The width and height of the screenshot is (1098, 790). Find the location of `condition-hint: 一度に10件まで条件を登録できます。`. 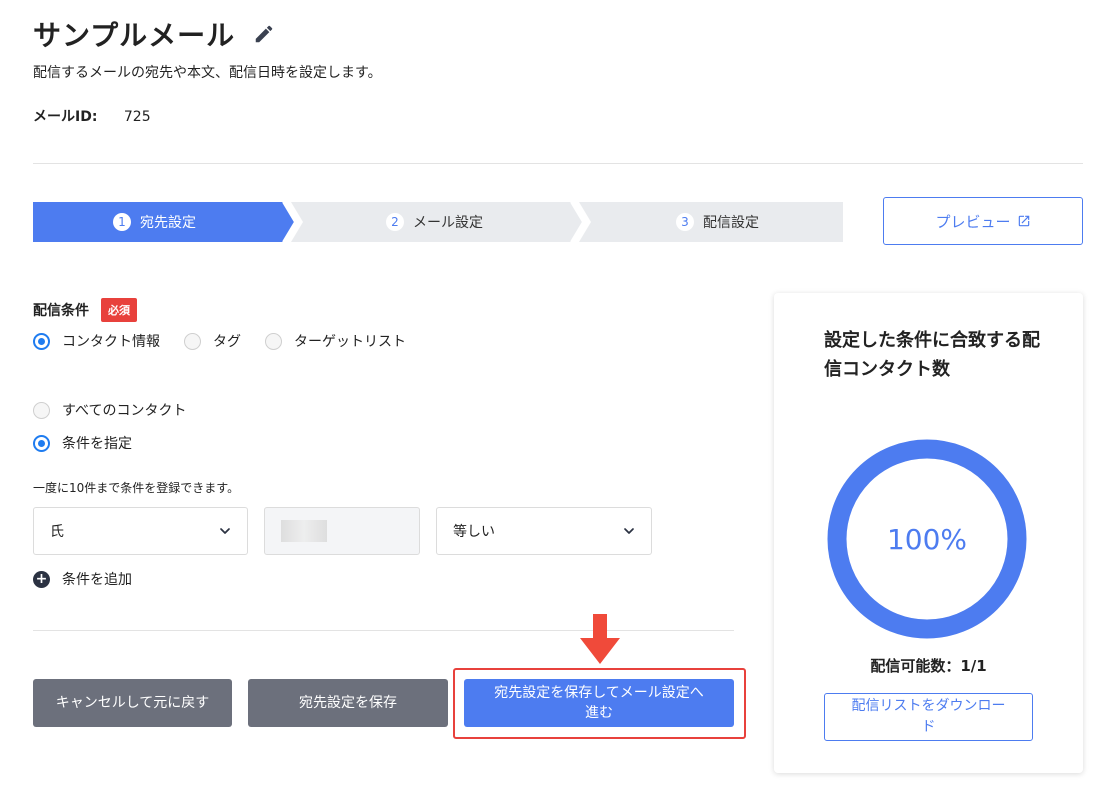

condition-hint: 一度に10件まで条件を登録できます。 is located at coordinates (136, 488).